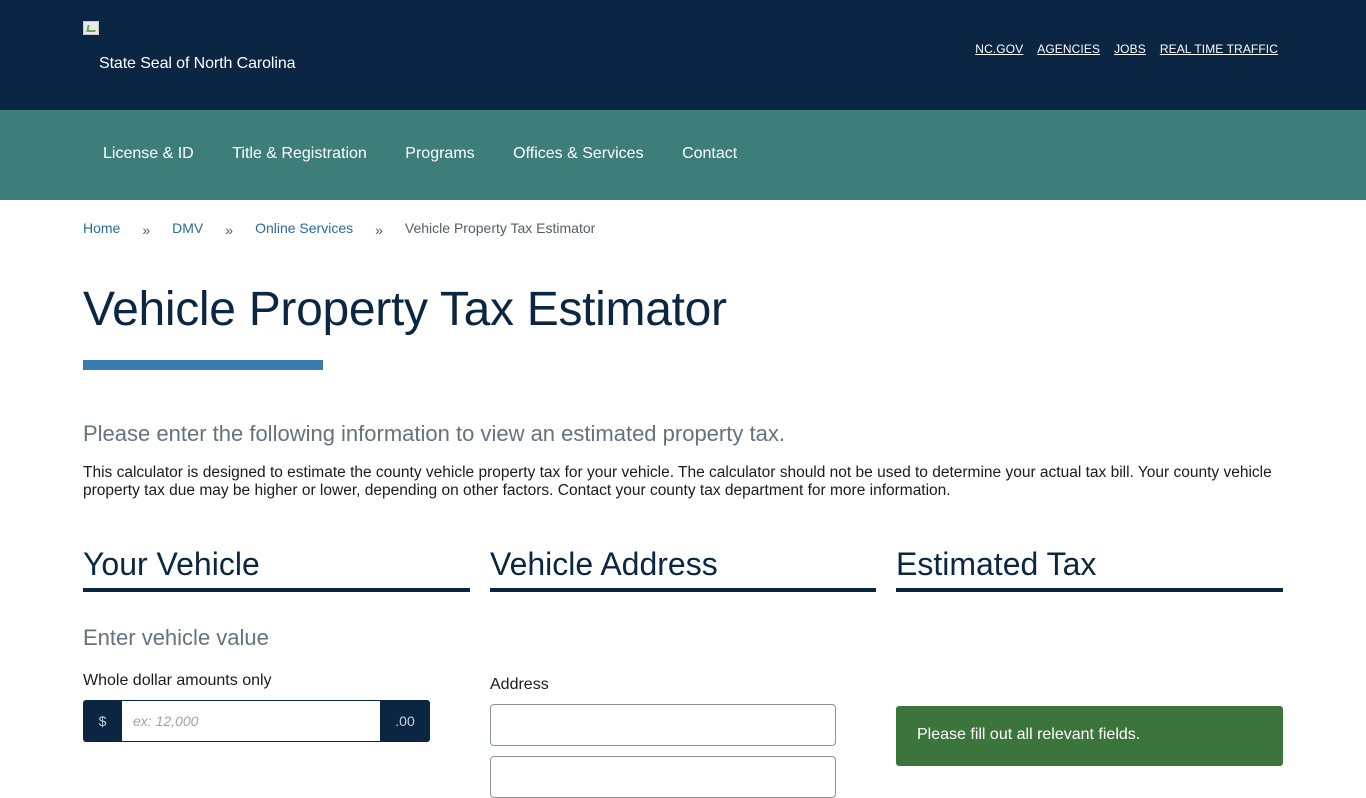 This screenshot has height=798, width=1366. I want to click on state-seal-broken-image-icon, so click(91, 28).